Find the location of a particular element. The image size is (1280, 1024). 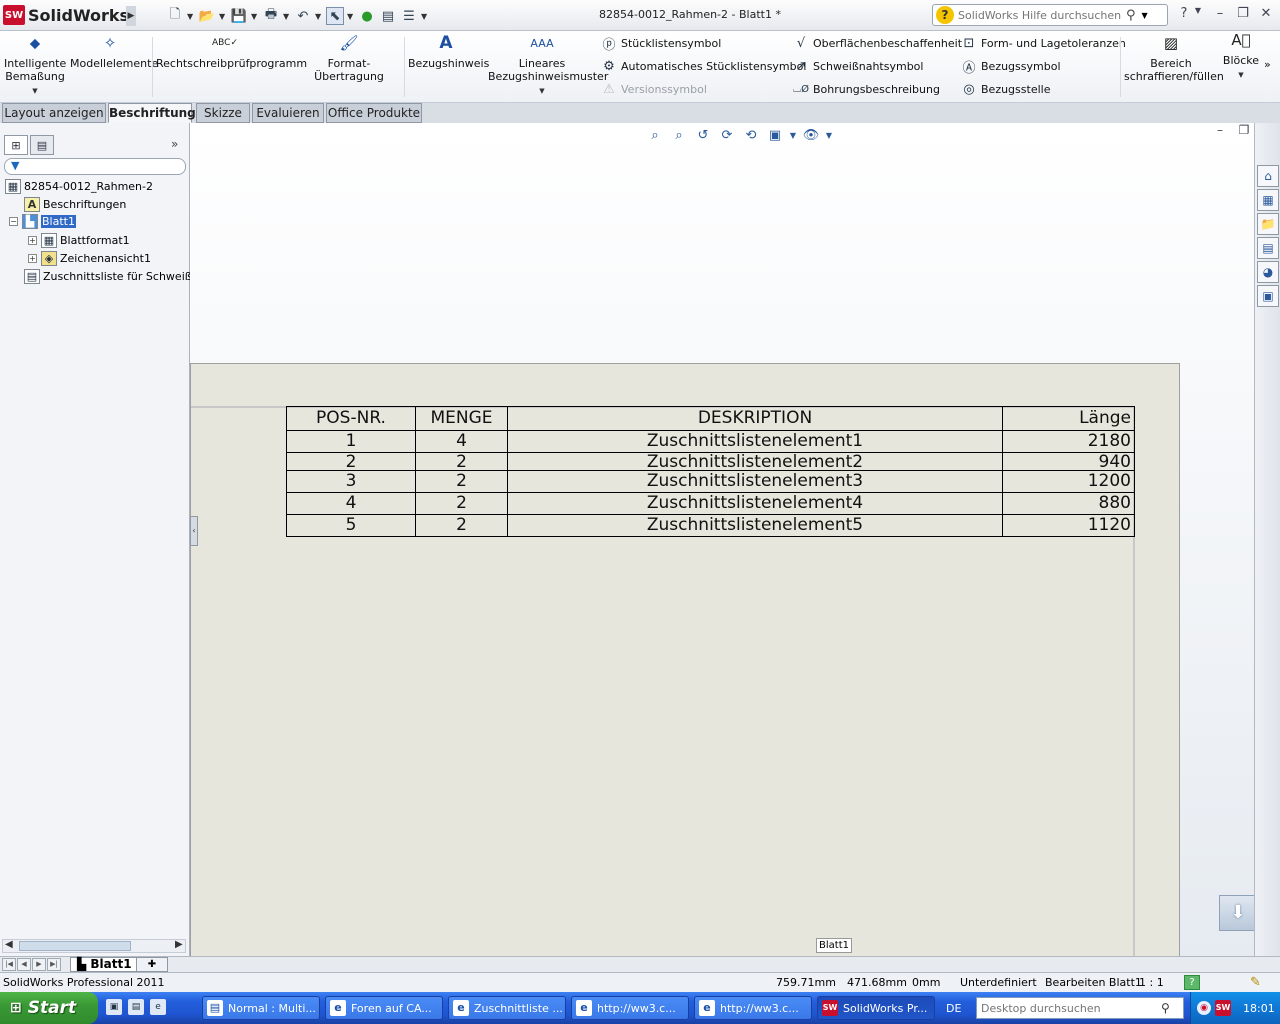

menu-flyout-arrow: ▶ is located at coordinates (131, 16).